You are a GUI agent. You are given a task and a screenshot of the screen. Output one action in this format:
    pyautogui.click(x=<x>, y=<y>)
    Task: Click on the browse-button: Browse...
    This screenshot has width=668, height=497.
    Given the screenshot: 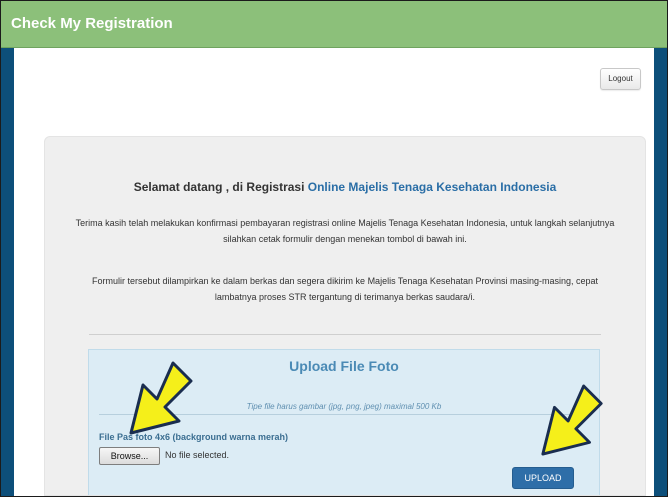 What is the action you would take?
    pyautogui.click(x=129, y=456)
    